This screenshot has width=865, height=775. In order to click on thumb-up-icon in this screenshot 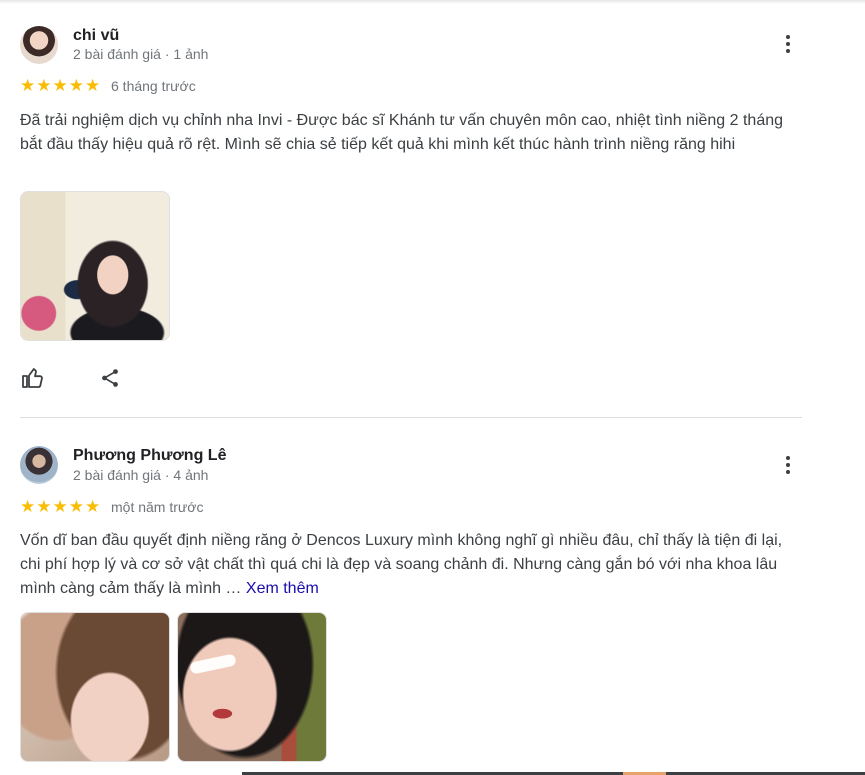, I will do `click(32, 378)`.